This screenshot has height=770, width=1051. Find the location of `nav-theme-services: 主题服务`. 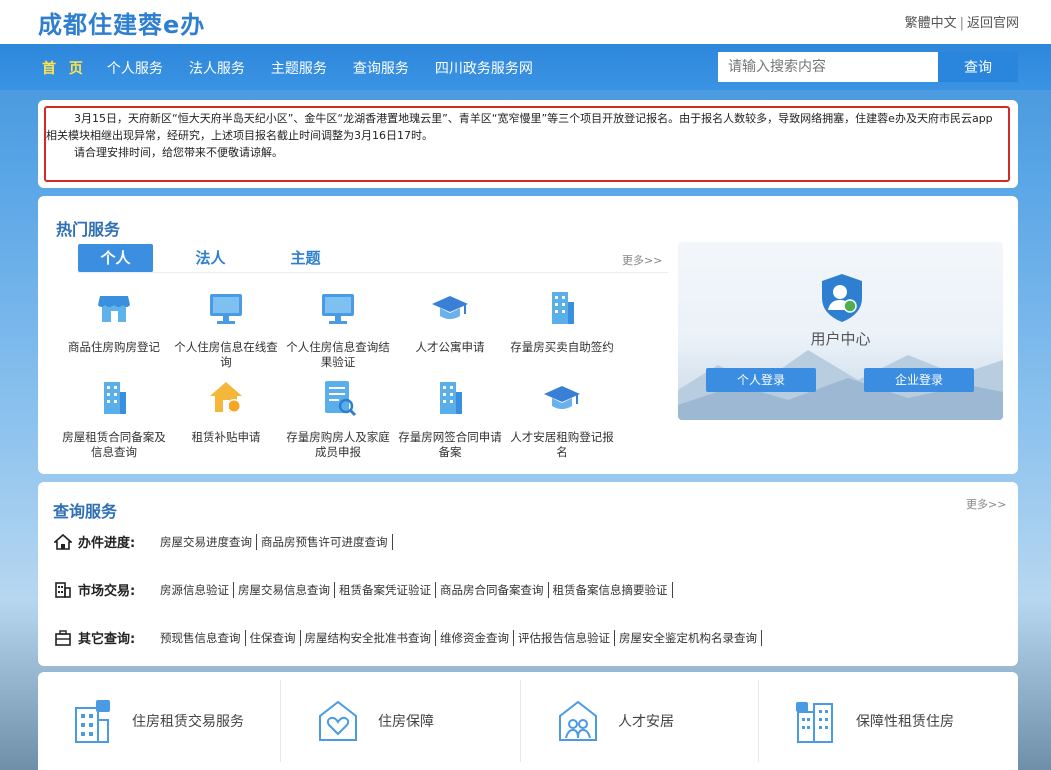

nav-theme-services: 主题服务 is located at coordinates (299, 68).